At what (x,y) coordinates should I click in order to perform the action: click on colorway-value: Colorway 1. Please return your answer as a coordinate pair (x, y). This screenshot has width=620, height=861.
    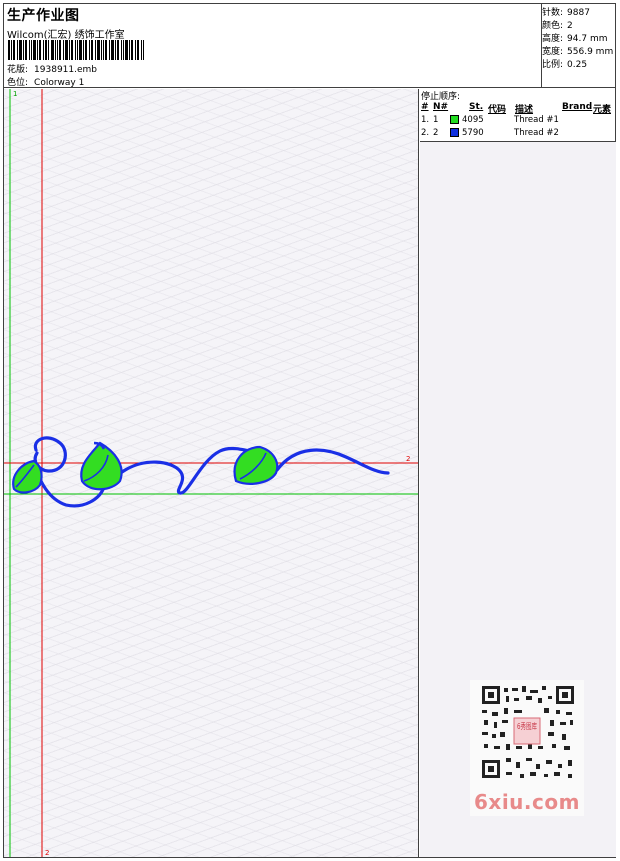
    Looking at the image, I should click on (59, 83).